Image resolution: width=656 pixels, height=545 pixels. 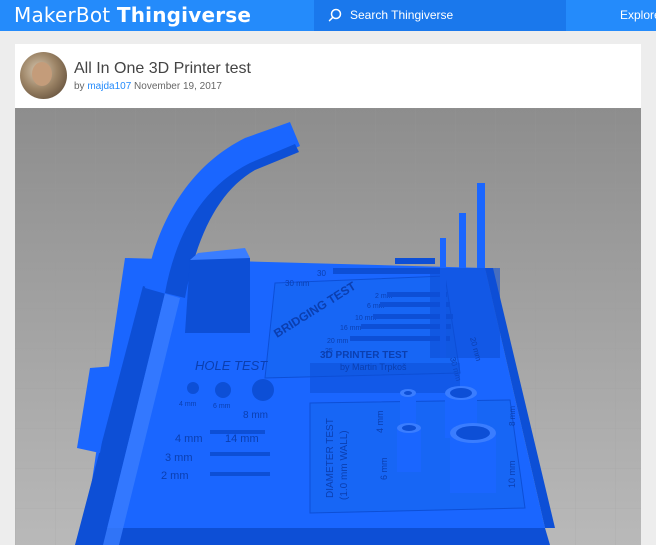 I want to click on slot-14-label: 14 mm, so click(x=242, y=439).